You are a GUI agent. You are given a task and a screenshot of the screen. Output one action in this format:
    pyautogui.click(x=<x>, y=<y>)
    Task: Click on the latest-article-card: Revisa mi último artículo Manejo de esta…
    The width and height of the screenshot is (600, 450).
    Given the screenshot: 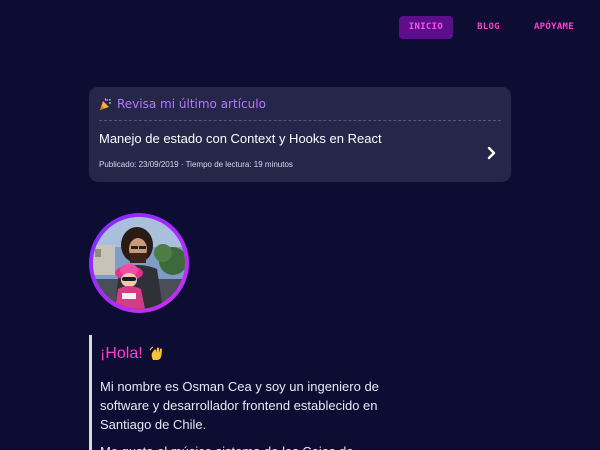 What is the action you would take?
    pyautogui.click(x=300, y=134)
    